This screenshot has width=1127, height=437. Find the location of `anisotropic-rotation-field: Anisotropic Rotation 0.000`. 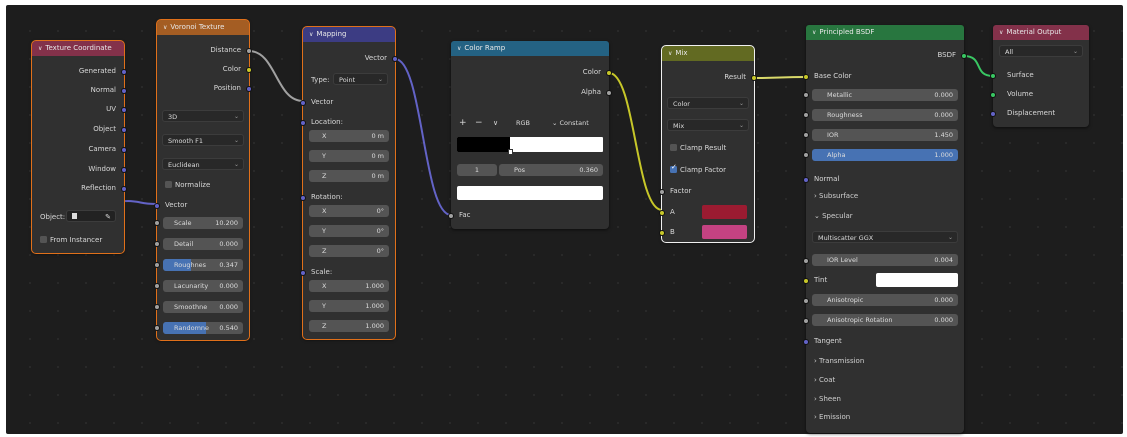

anisotropic-rotation-field: Anisotropic Rotation 0.000 is located at coordinates (885, 320).